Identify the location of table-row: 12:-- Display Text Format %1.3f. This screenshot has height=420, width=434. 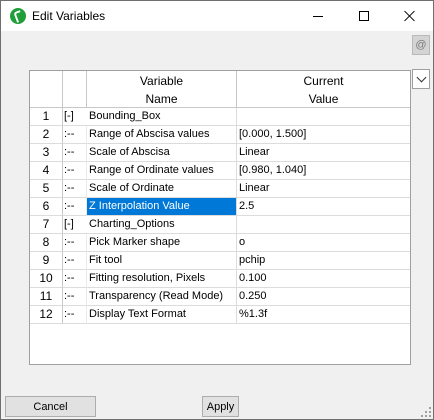
(220, 315).